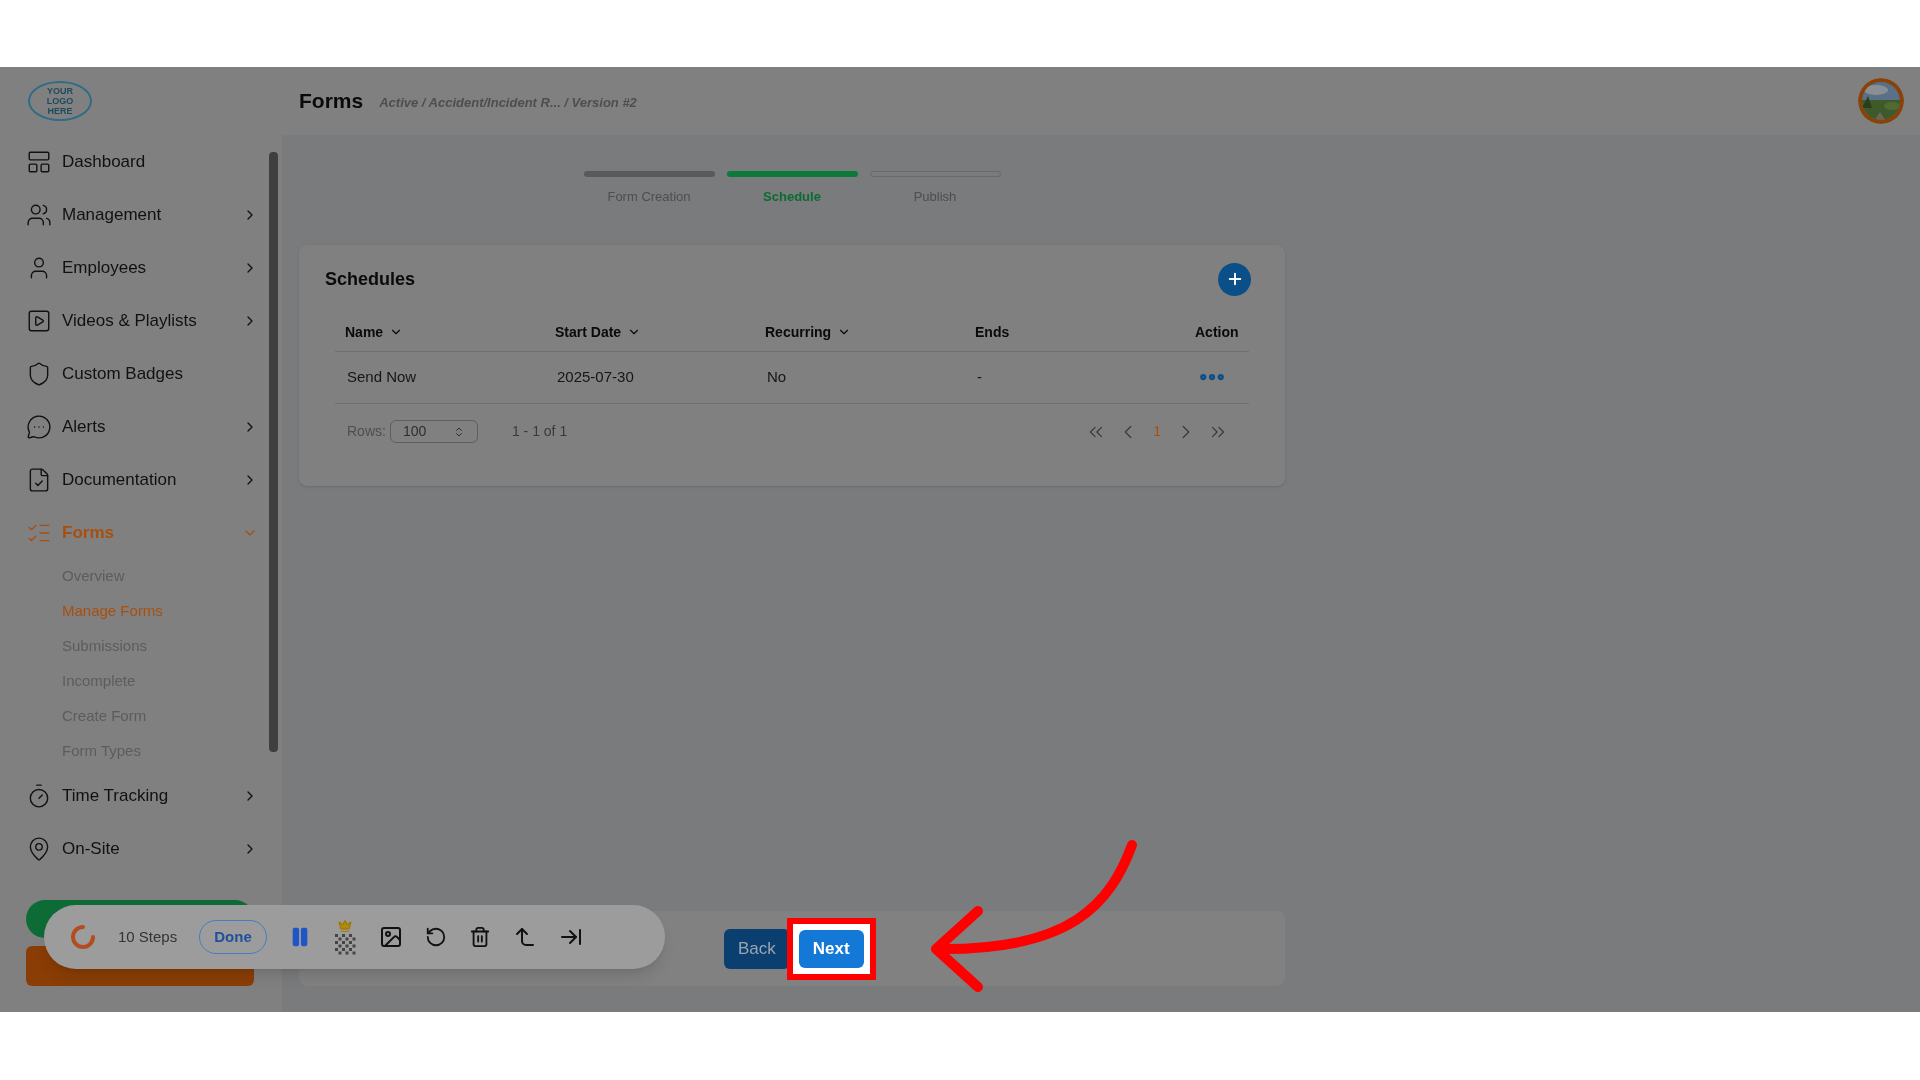  What do you see at coordinates (831, 948) in the screenshot?
I see `next-button: Next` at bounding box center [831, 948].